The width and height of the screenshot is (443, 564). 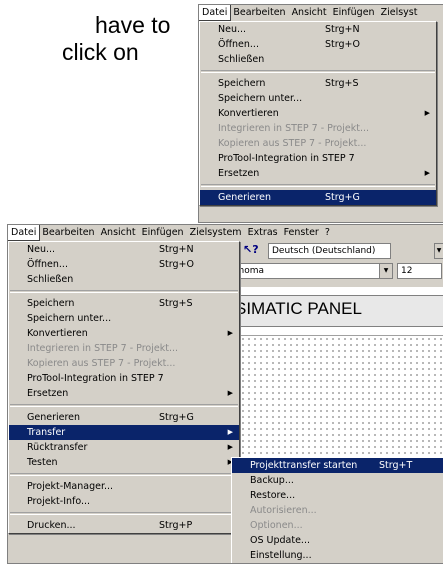 What do you see at coordinates (263, 232) in the screenshot?
I see `menu-extras: Extras` at bounding box center [263, 232].